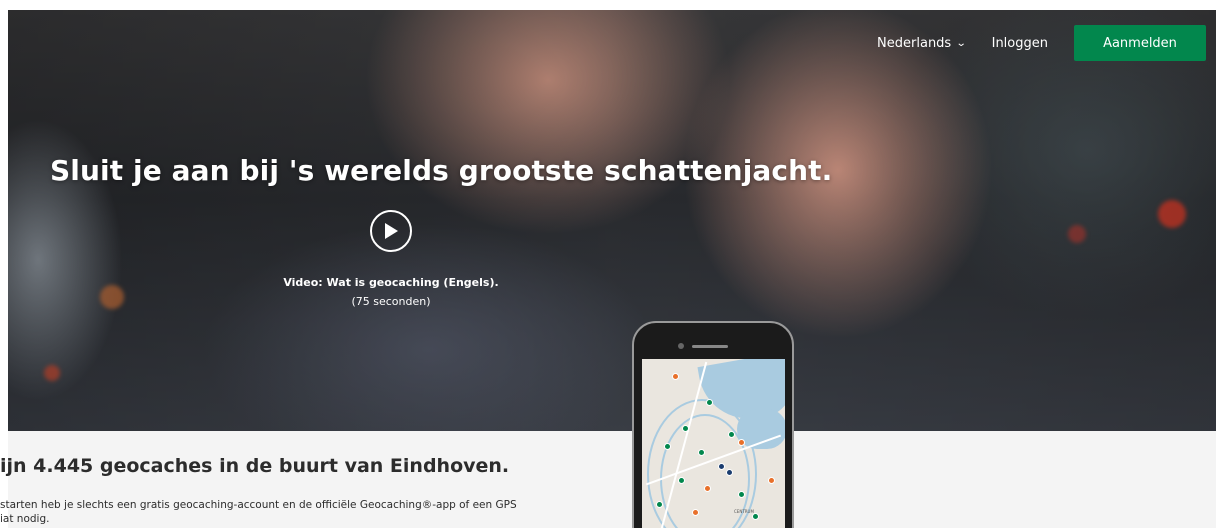  I want to click on phone-speaker, so click(710, 346).